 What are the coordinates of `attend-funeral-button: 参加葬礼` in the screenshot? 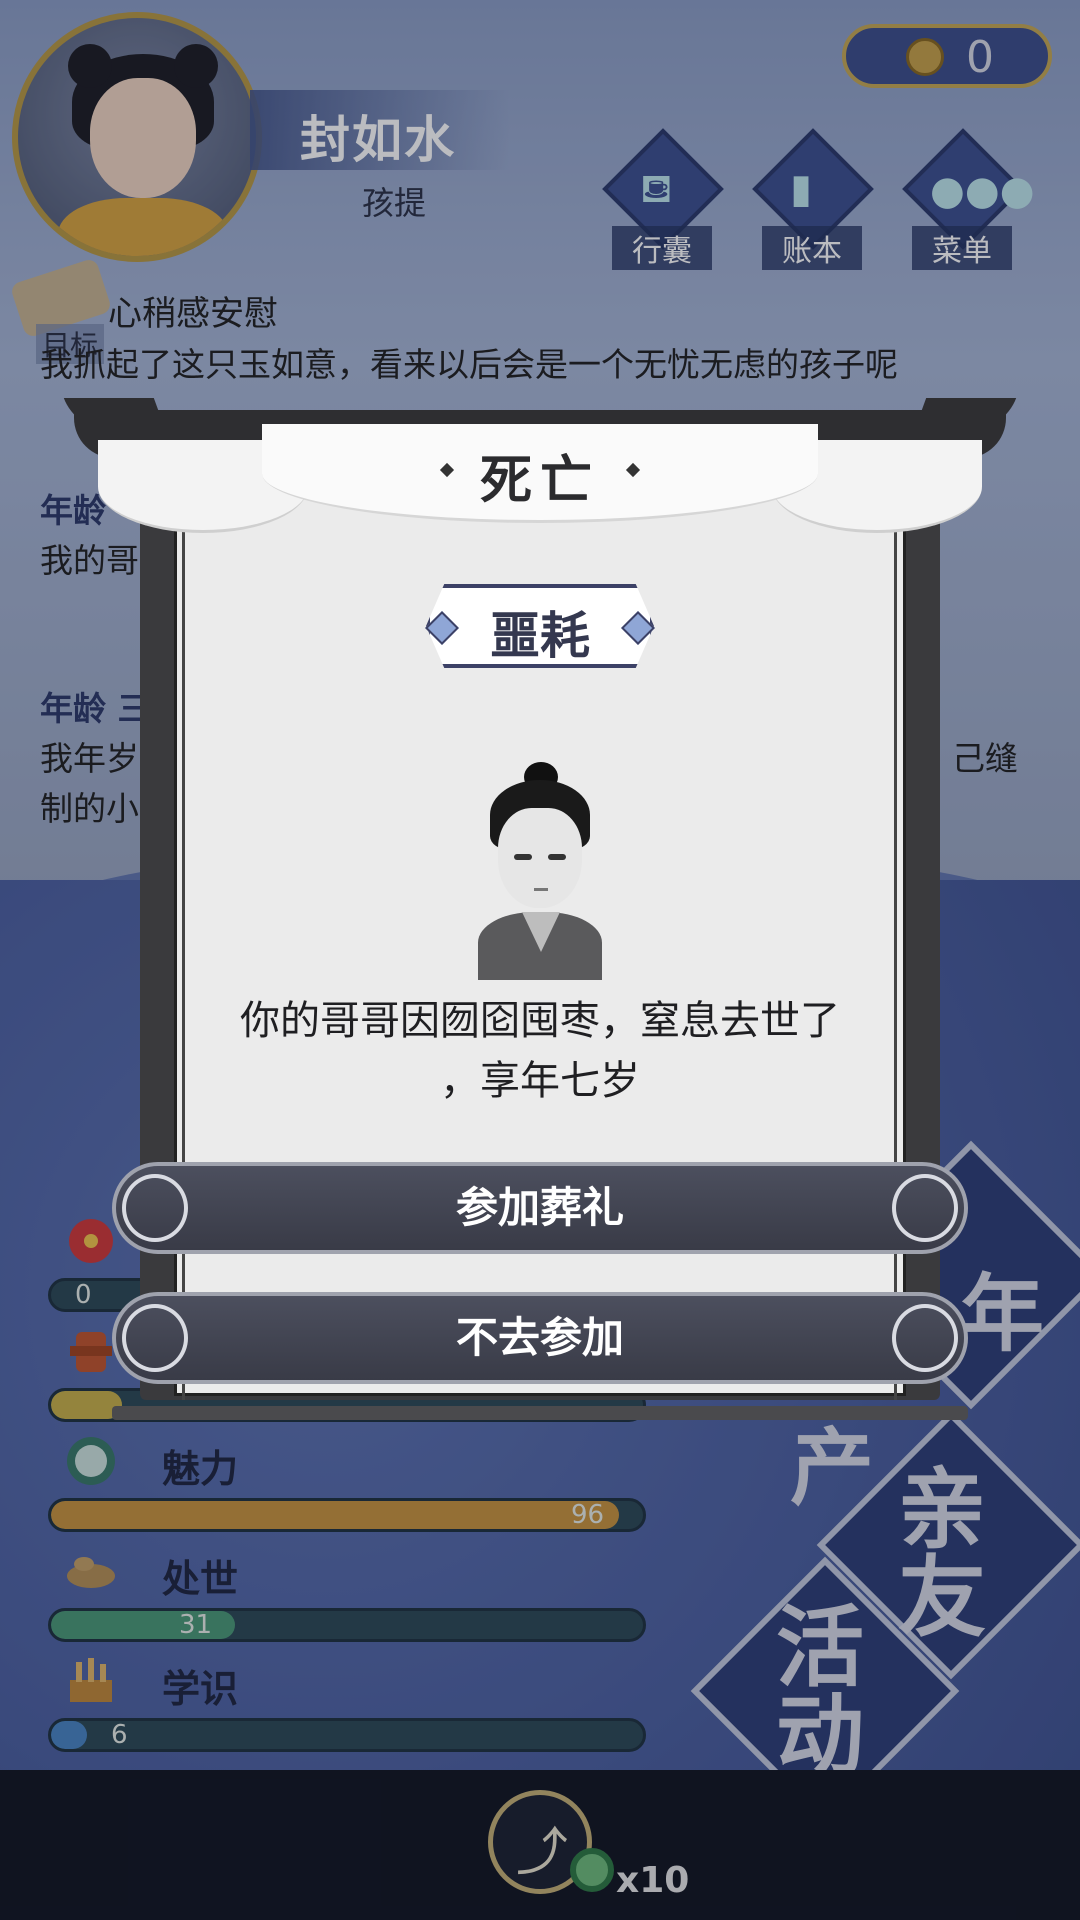 It's located at (540, 1208).